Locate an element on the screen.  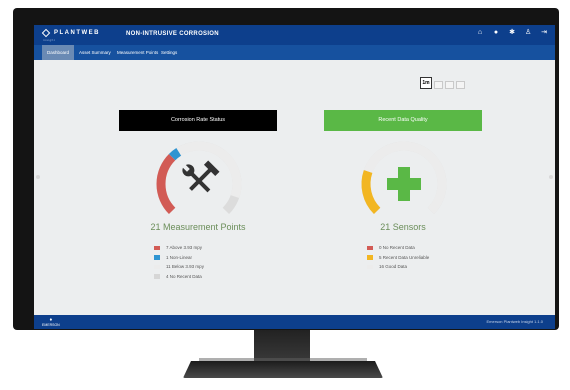
calendar-option-4-button is located at coordinates (460, 85).